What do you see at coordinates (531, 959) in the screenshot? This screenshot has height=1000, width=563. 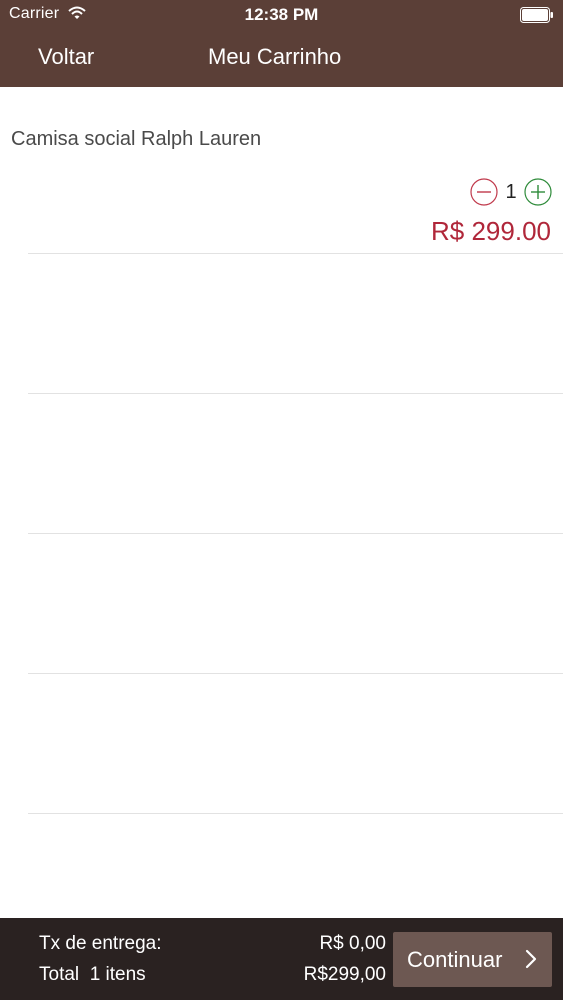 I see `chevron-right-icon` at bounding box center [531, 959].